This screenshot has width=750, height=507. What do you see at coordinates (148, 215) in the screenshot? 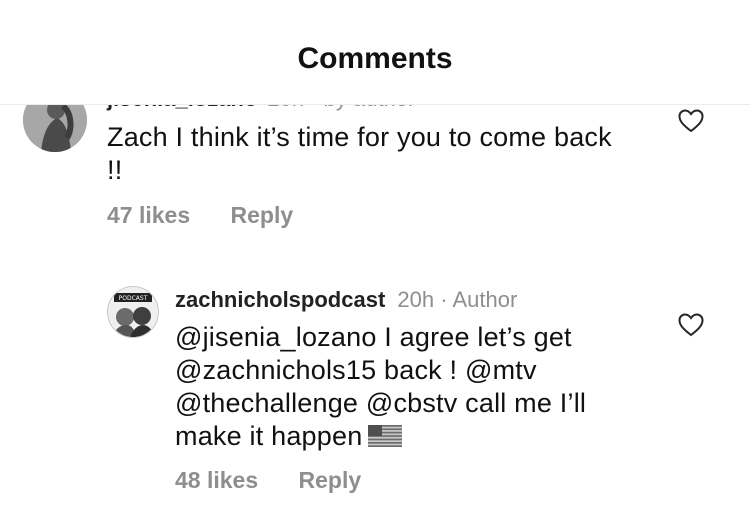
I see `likes-count: 47 likes` at bounding box center [148, 215].